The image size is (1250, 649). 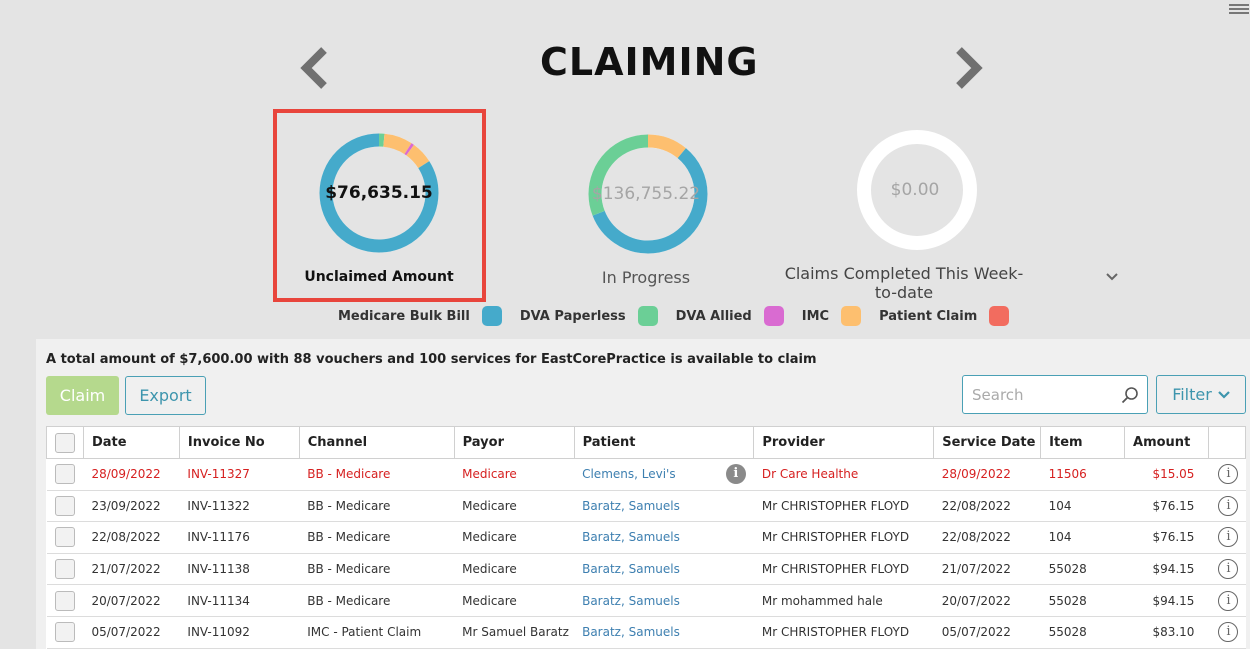 I want to click on legend-label: DVA Paperless, so click(x=572, y=316).